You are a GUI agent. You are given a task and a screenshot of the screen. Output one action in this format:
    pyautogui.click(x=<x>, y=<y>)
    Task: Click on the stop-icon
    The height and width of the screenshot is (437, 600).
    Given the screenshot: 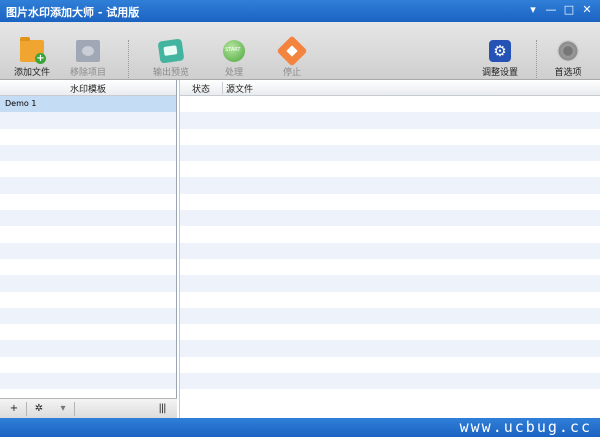 What is the action you would take?
    pyautogui.click(x=292, y=51)
    